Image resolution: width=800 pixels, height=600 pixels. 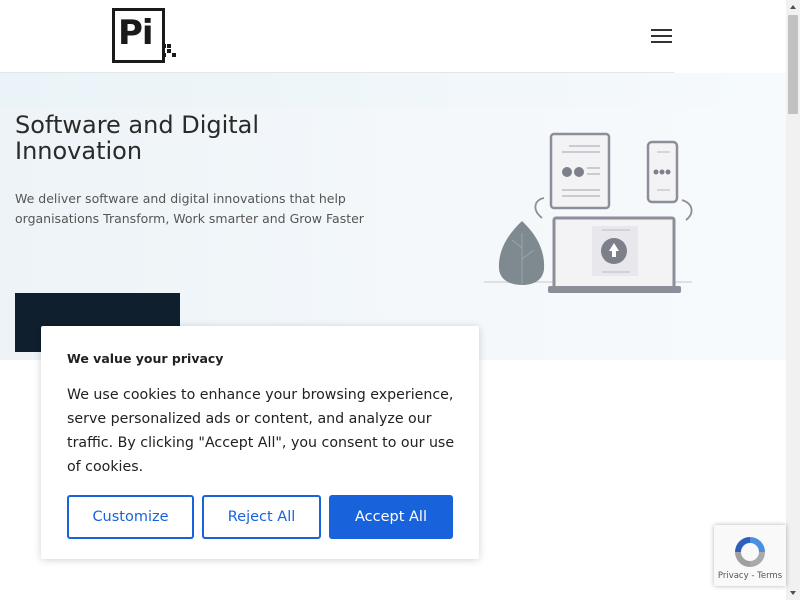 I want to click on site-header: Pi, so click(x=393, y=36).